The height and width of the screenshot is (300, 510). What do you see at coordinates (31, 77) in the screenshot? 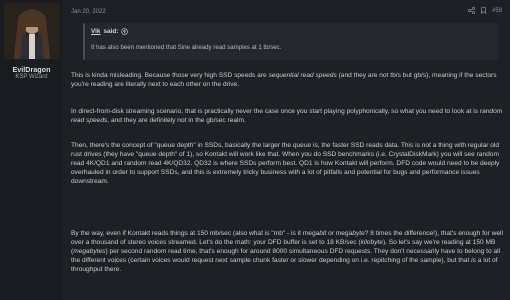
I see `user-title: KSP Wizard` at bounding box center [31, 77].